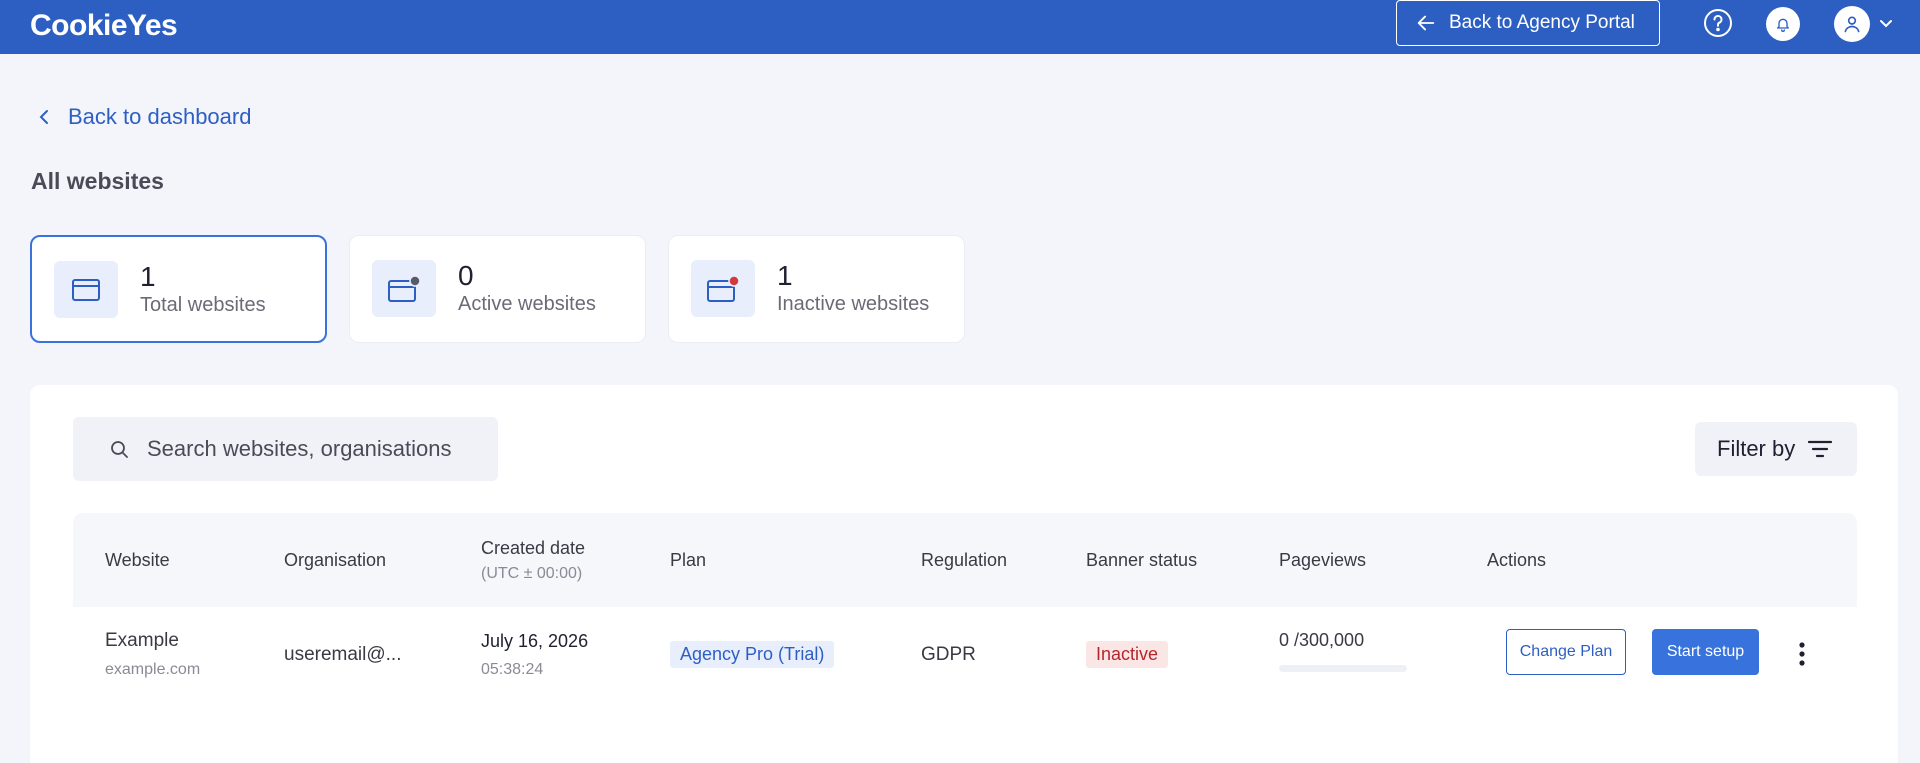 The image size is (1920, 763). Describe the element at coordinates (534, 654) in the screenshot. I see `cell-created-date: July 16, 2026 05:38:24` at that location.